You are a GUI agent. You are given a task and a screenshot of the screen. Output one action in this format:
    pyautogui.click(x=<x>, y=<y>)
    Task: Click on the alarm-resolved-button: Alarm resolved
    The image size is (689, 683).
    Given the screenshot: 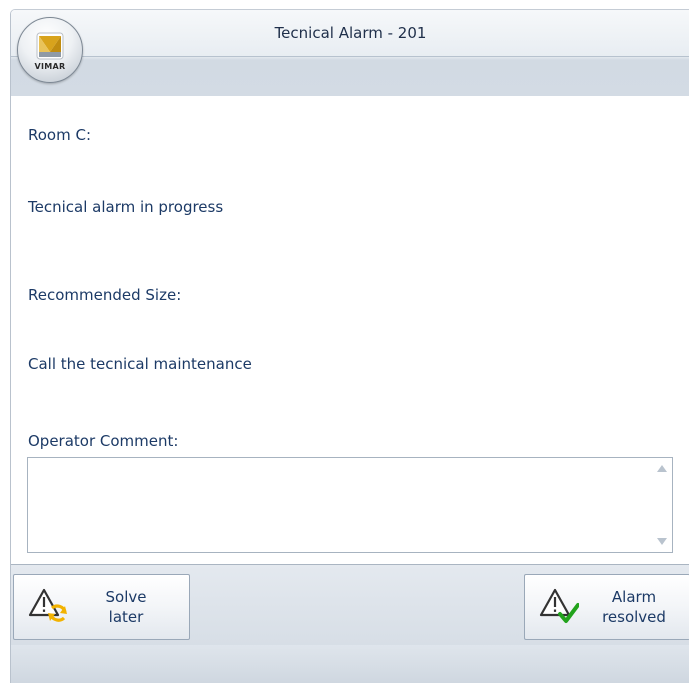 What is the action you would take?
    pyautogui.click(x=606, y=607)
    